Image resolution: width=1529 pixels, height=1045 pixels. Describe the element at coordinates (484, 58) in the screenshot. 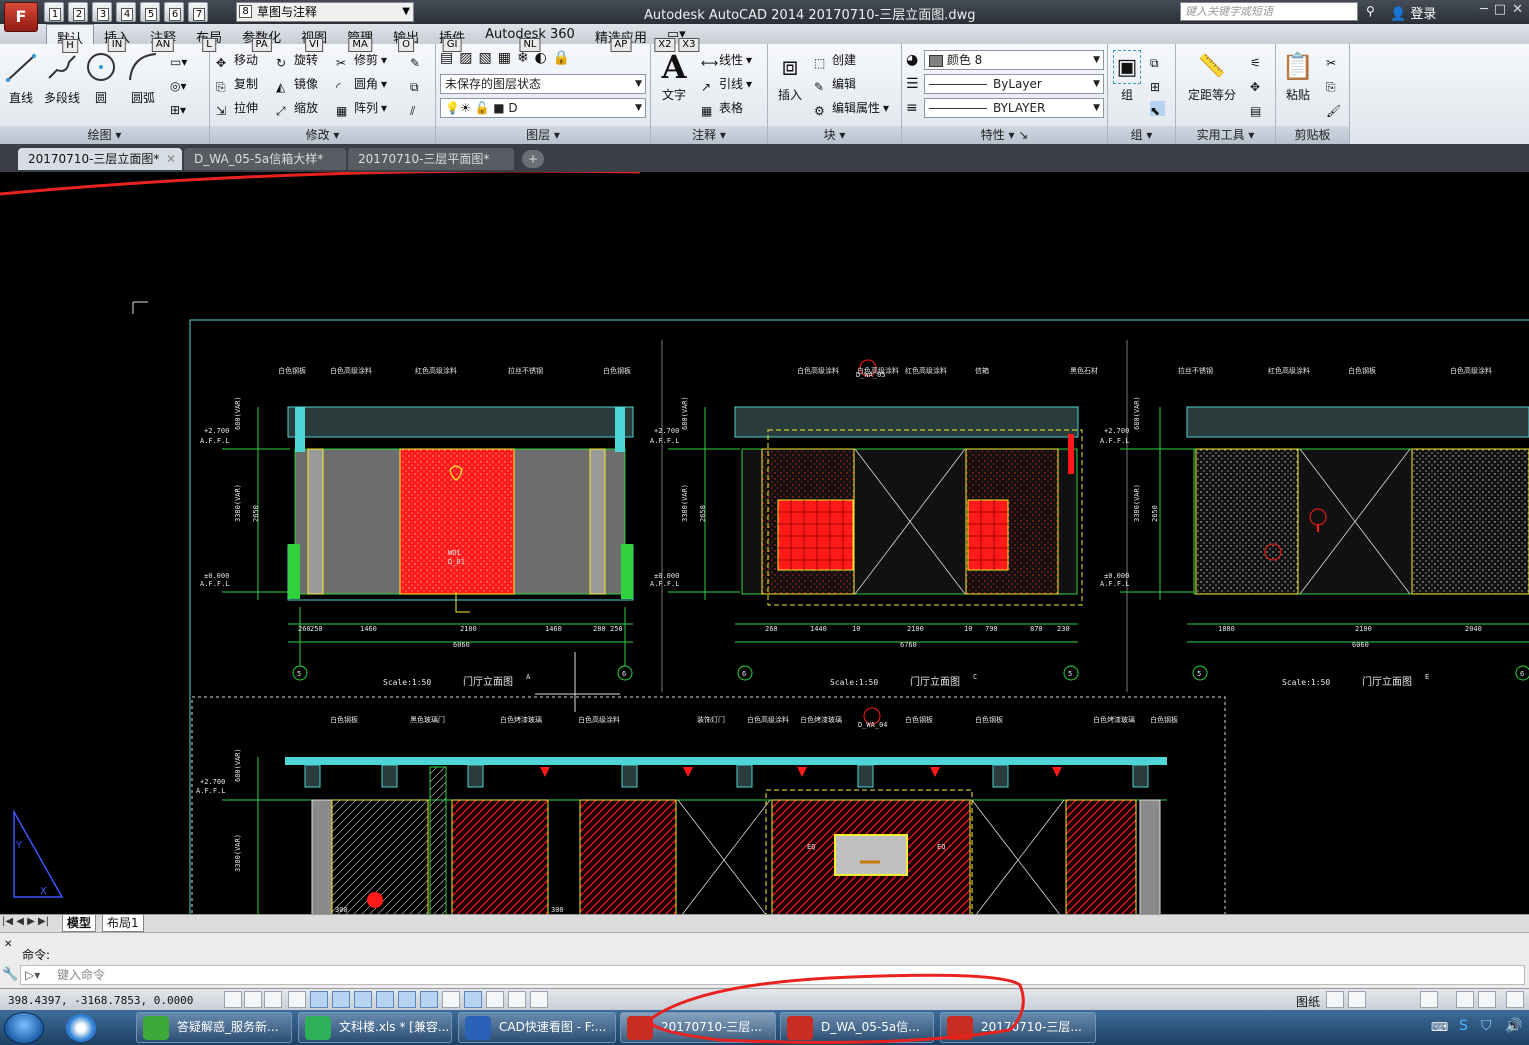

I see `layer-iso-icon: ▧` at that location.